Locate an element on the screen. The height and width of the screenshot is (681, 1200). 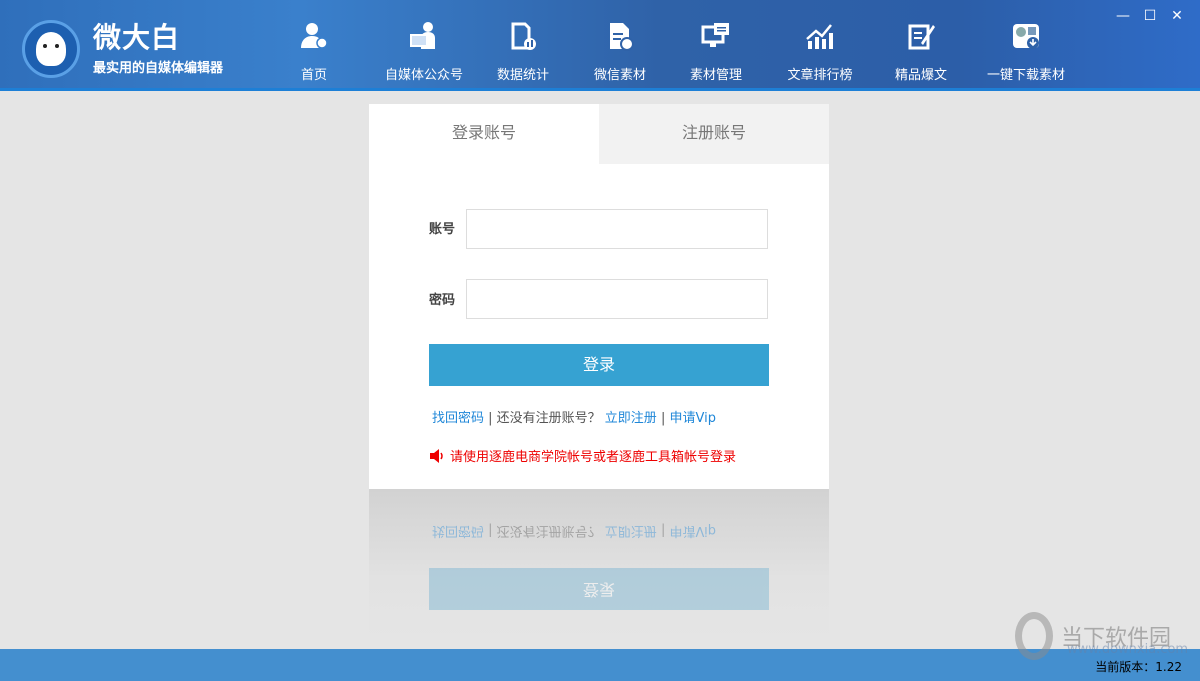
reflection-register: 立即注册 is located at coordinates (630, 530).